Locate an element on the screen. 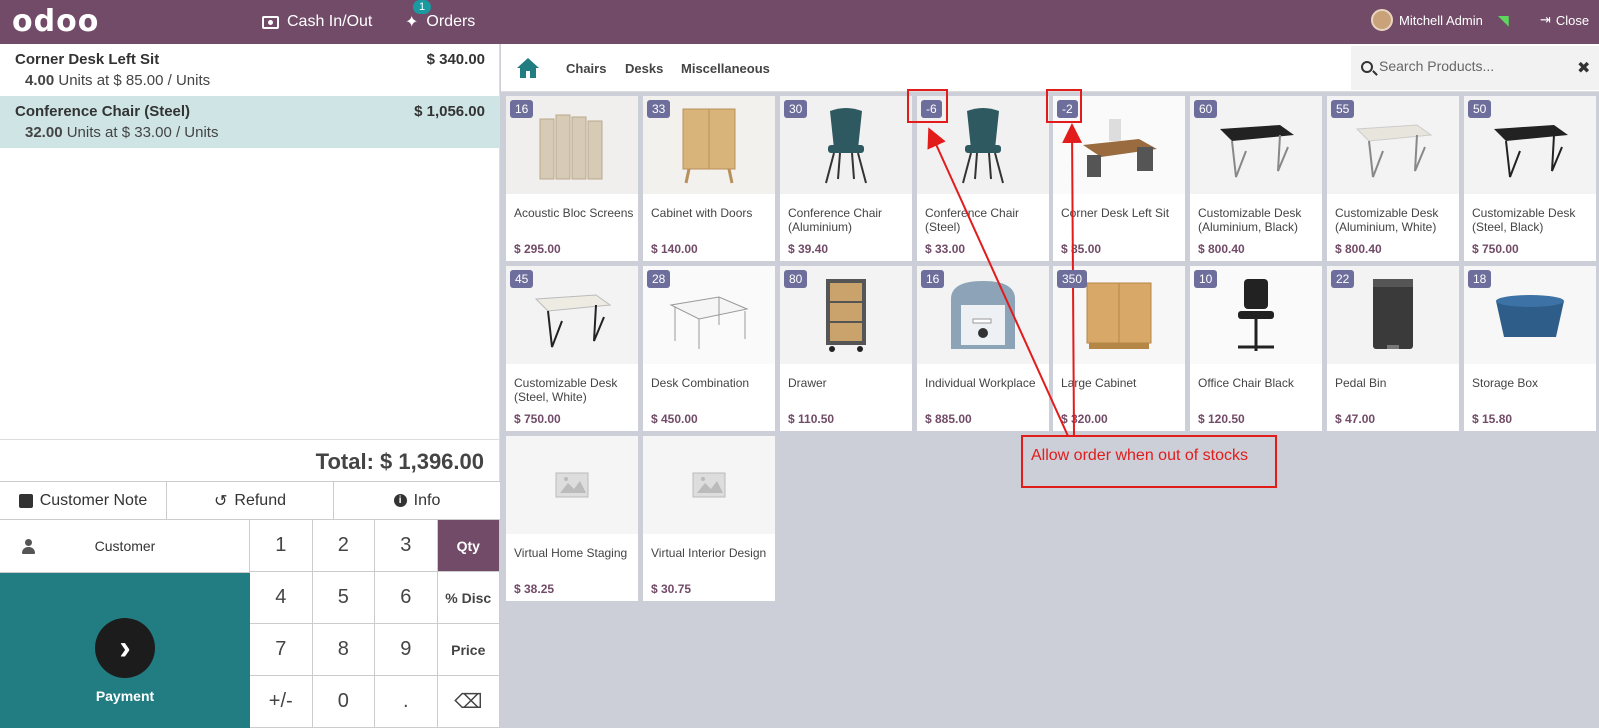  placeholder-image is located at coordinates (572, 485).